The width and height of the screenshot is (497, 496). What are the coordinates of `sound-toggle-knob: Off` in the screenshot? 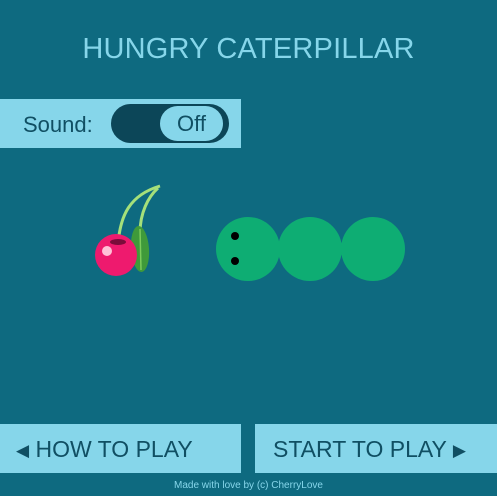 It's located at (191, 123).